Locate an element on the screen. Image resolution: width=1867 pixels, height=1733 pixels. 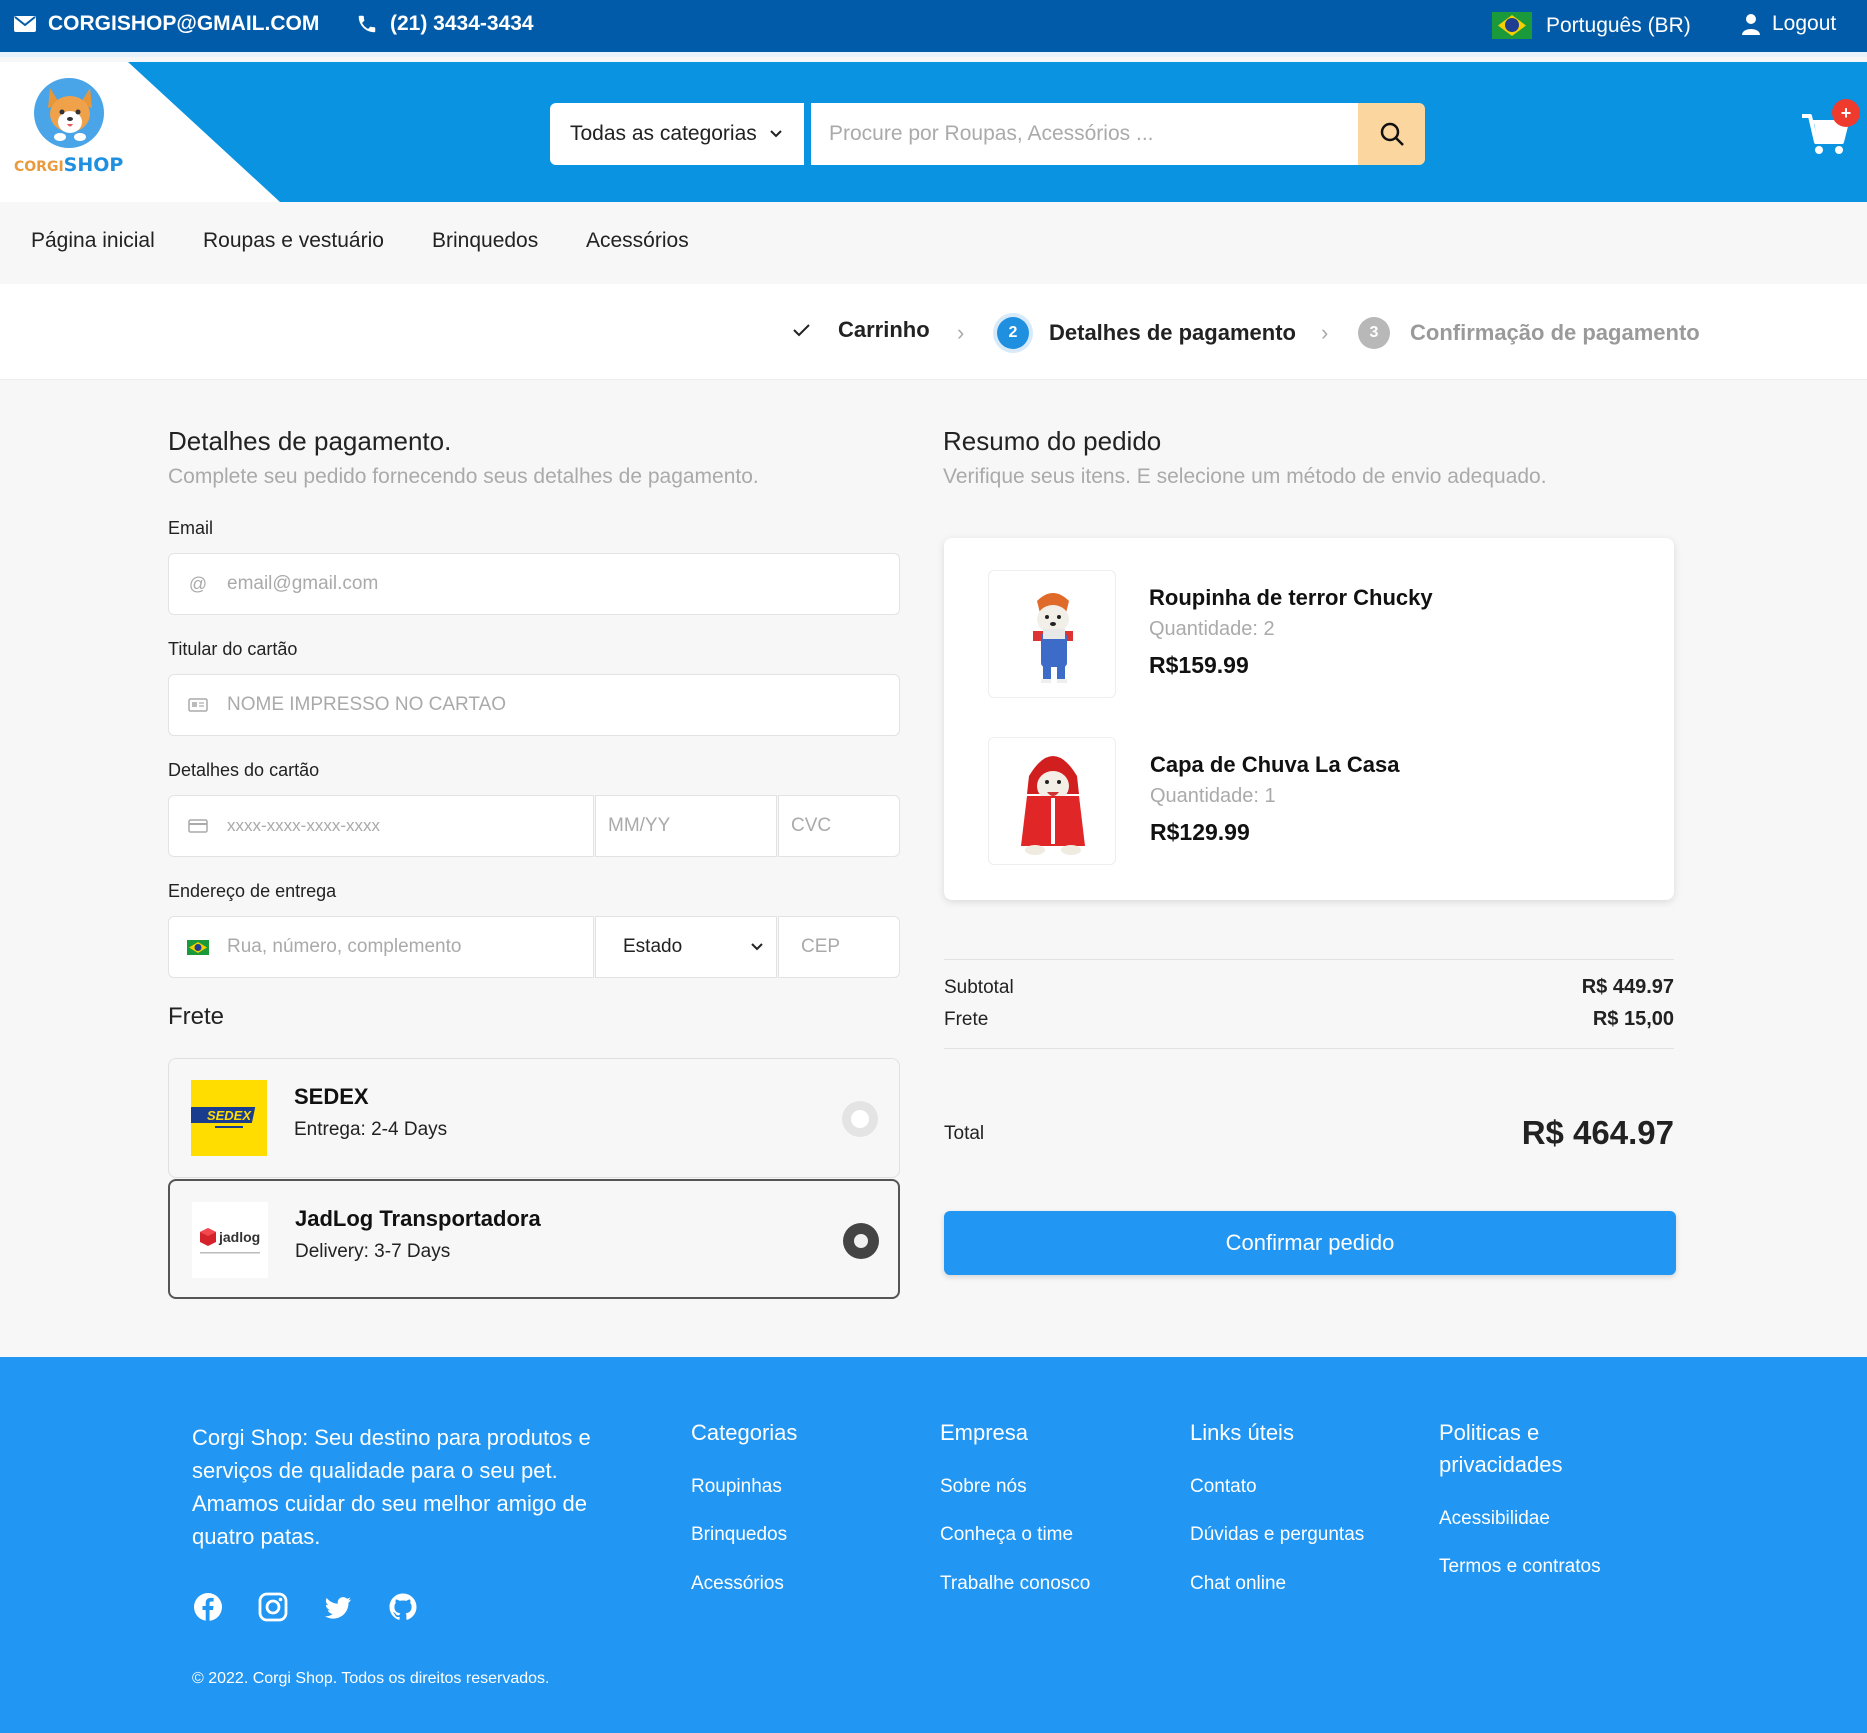
credit-card-icon is located at coordinates (198, 826).